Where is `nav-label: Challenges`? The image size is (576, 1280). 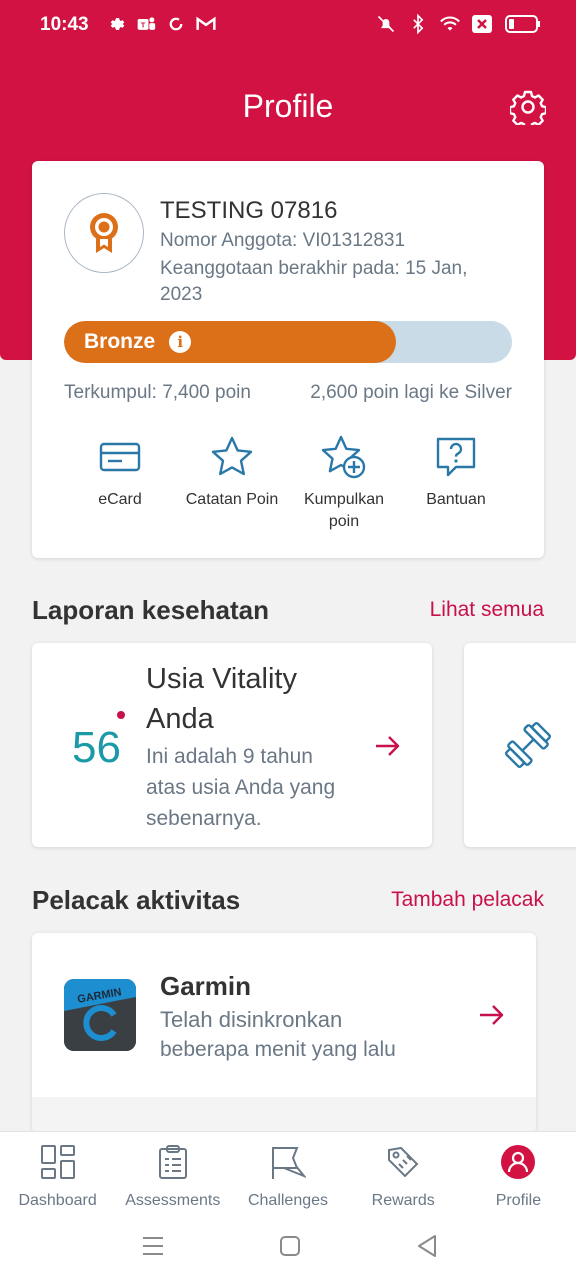 nav-label: Challenges is located at coordinates (288, 1200).